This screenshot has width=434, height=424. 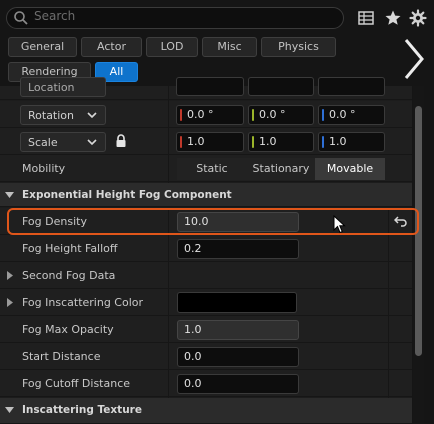 I want to click on table-view-icon, so click(x=366, y=18).